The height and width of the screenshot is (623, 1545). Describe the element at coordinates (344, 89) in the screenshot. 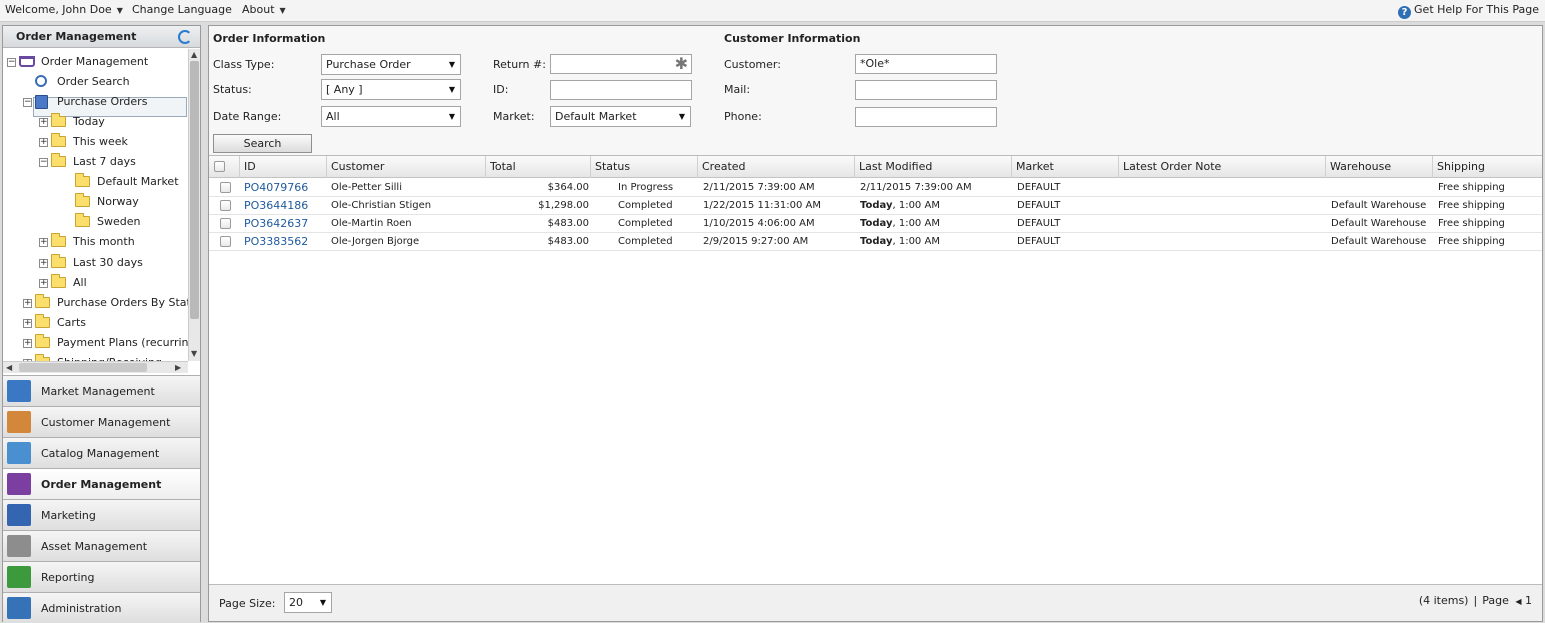

I see `status-value: [ Any ]` at that location.